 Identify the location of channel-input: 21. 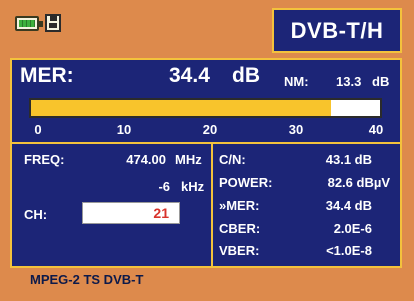
(131, 213).